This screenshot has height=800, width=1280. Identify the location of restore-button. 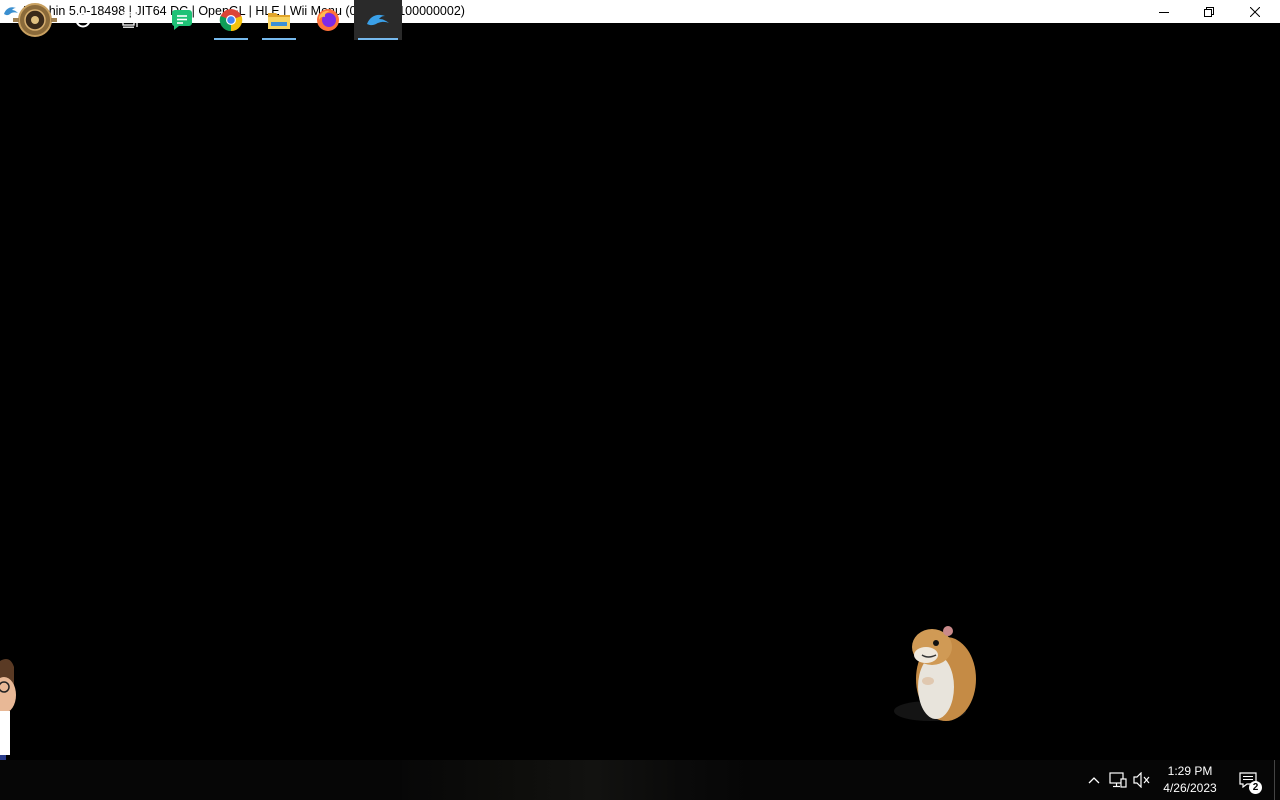
(1209, 11).